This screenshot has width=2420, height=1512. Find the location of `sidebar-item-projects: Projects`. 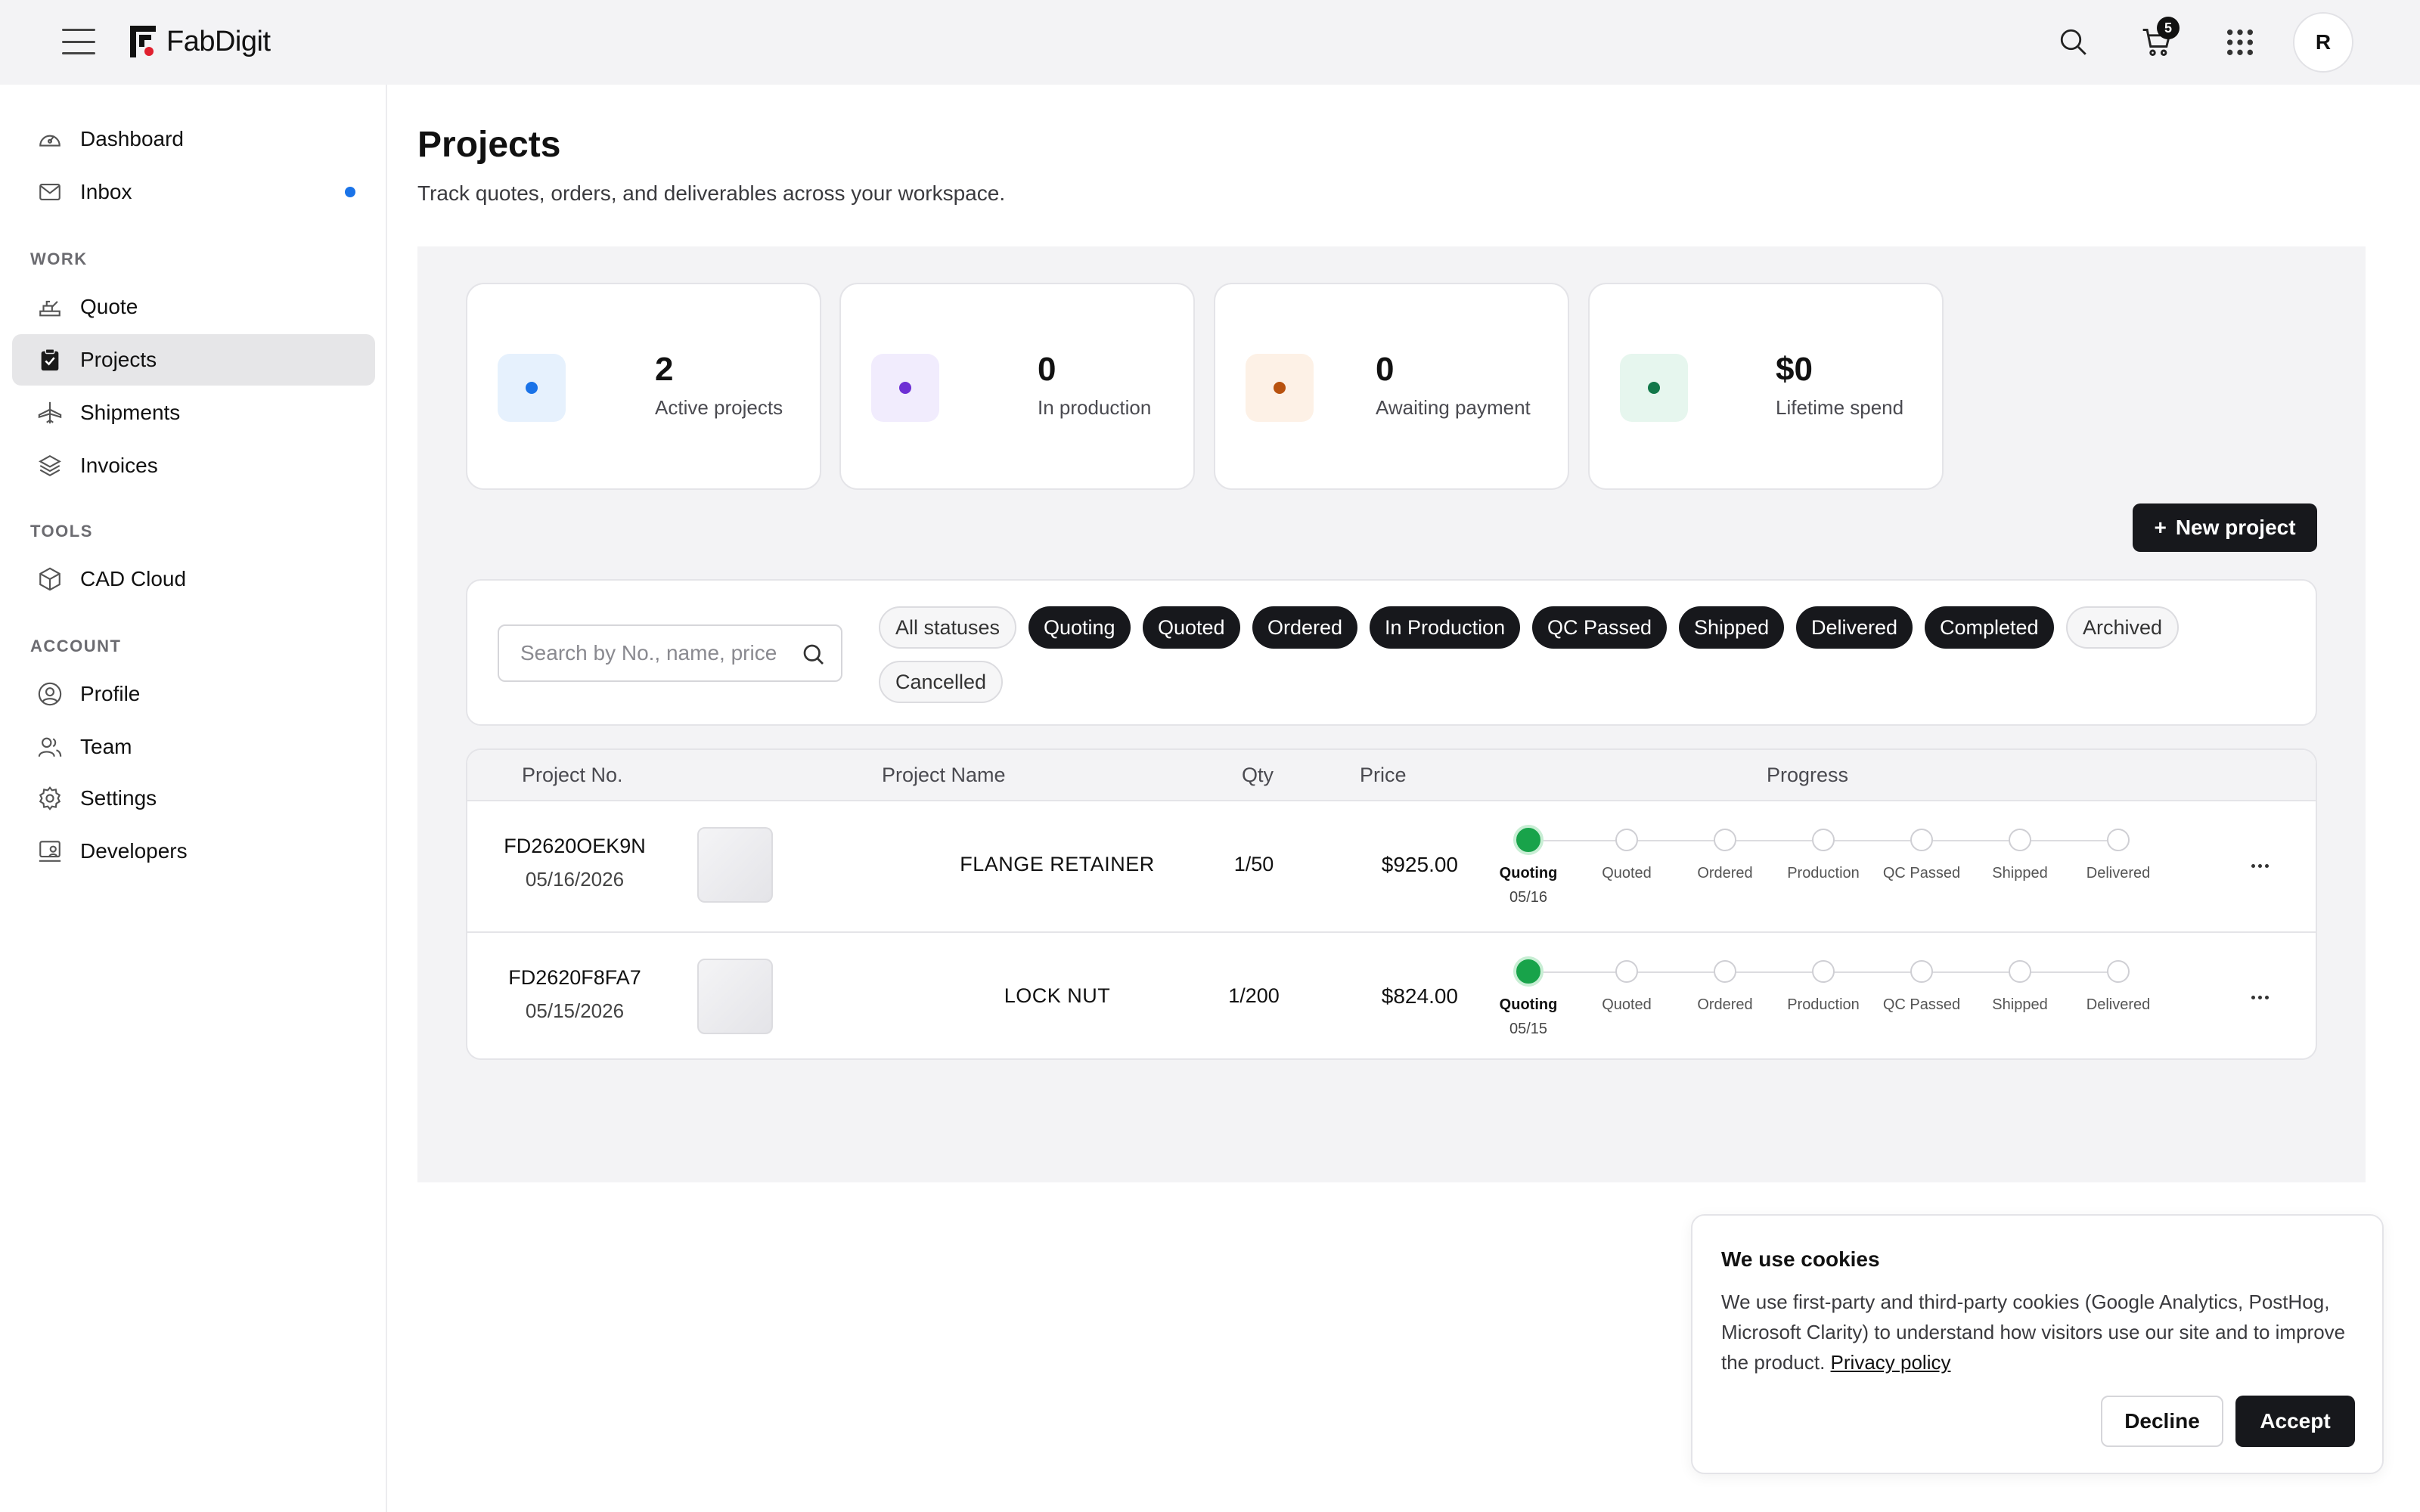

sidebar-item-projects: Projects is located at coordinates (193, 360).